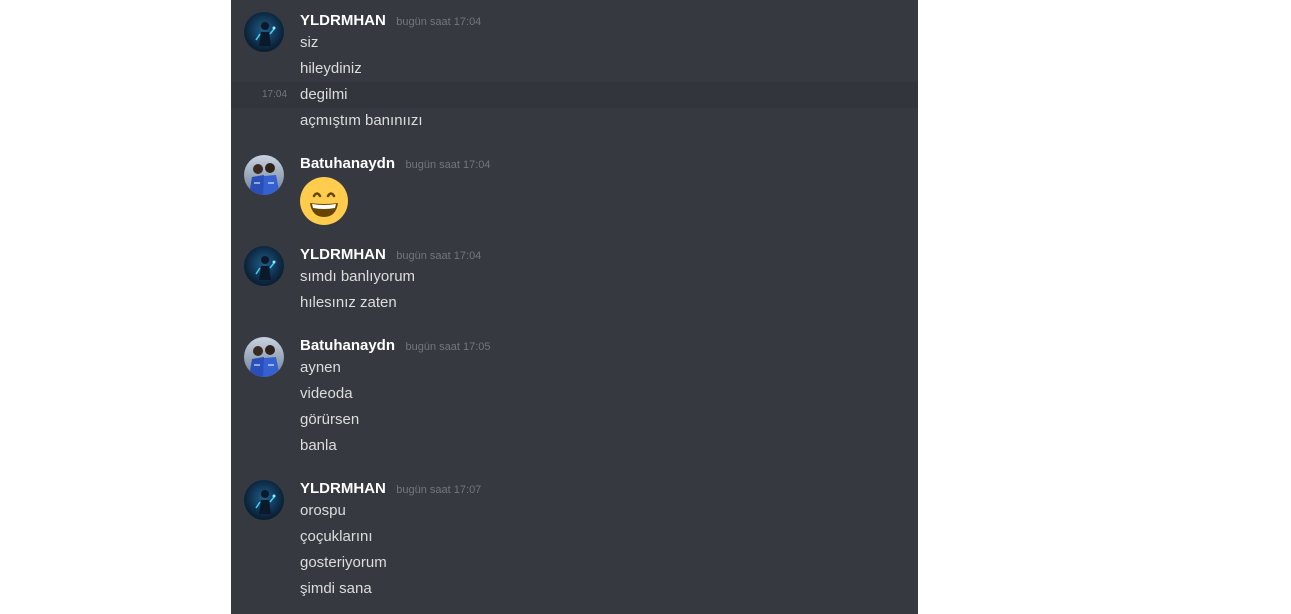 The width and height of the screenshot is (1291, 614). Describe the element at coordinates (574, 446) in the screenshot. I see `message-line: banla` at that location.